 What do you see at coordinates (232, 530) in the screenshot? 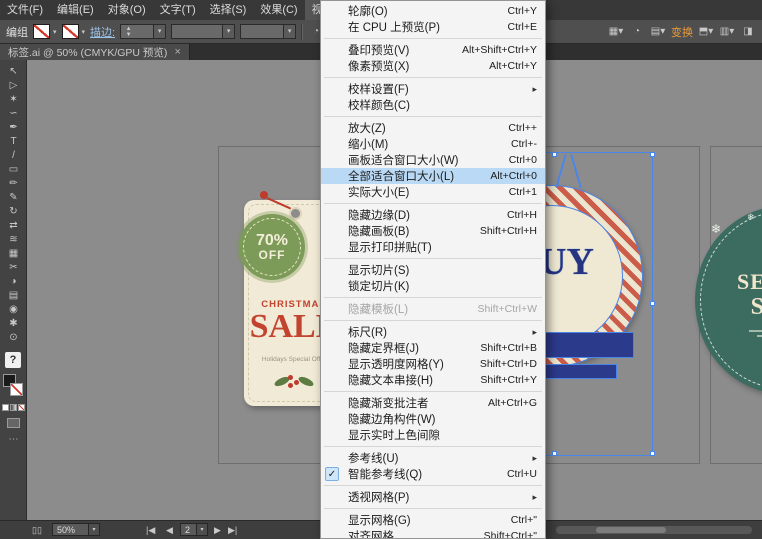
I see `last-artboard-button: ▶|` at bounding box center [232, 530].